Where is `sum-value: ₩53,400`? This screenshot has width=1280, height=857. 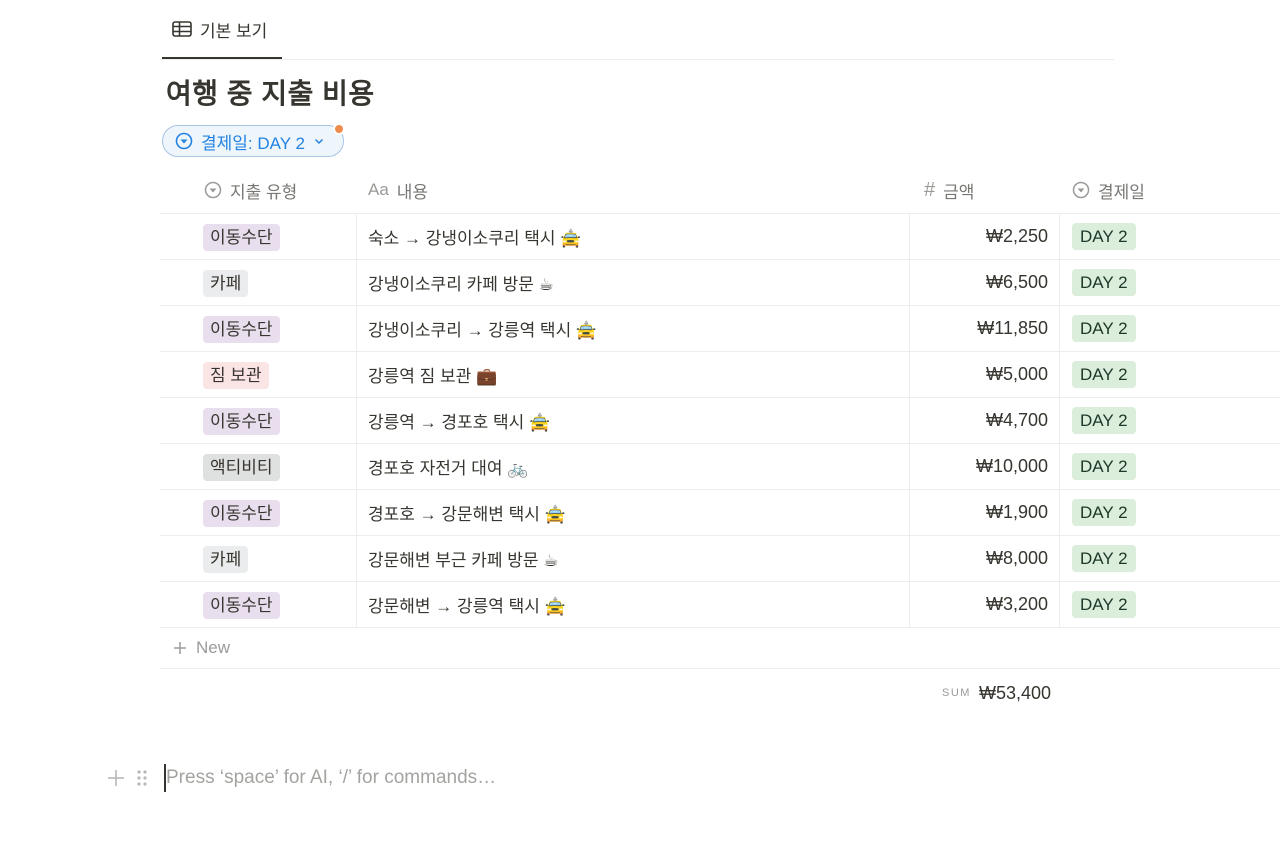
sum-value: ₩53,400 is located at coordinates (1014, 692).